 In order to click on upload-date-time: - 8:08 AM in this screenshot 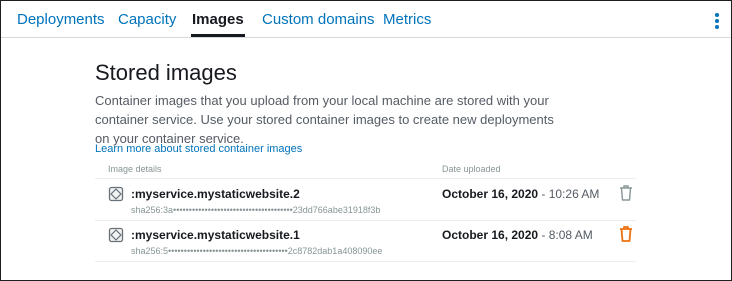, I will do `click(565, 235)`.